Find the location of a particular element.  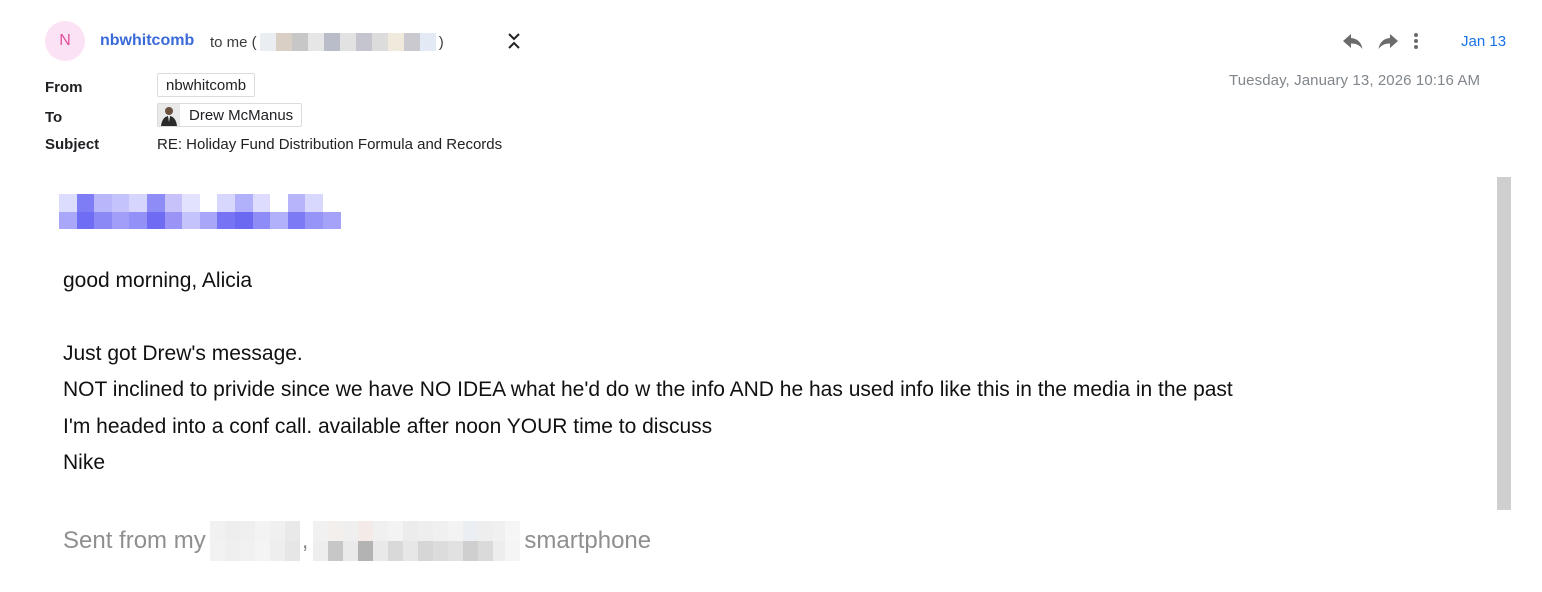

signature-suffix: smartphone is located at coordinates (588, 540).